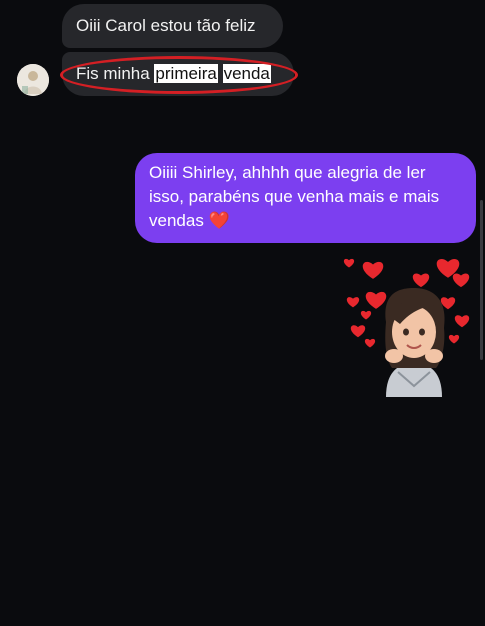 The height and width of the screenshot is (626, 485). I want to click on scrollbar, so click(481, 280).